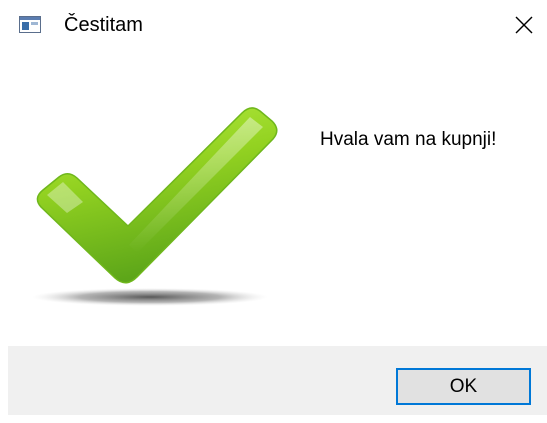  I want to click on close-button, so click(524, 25).